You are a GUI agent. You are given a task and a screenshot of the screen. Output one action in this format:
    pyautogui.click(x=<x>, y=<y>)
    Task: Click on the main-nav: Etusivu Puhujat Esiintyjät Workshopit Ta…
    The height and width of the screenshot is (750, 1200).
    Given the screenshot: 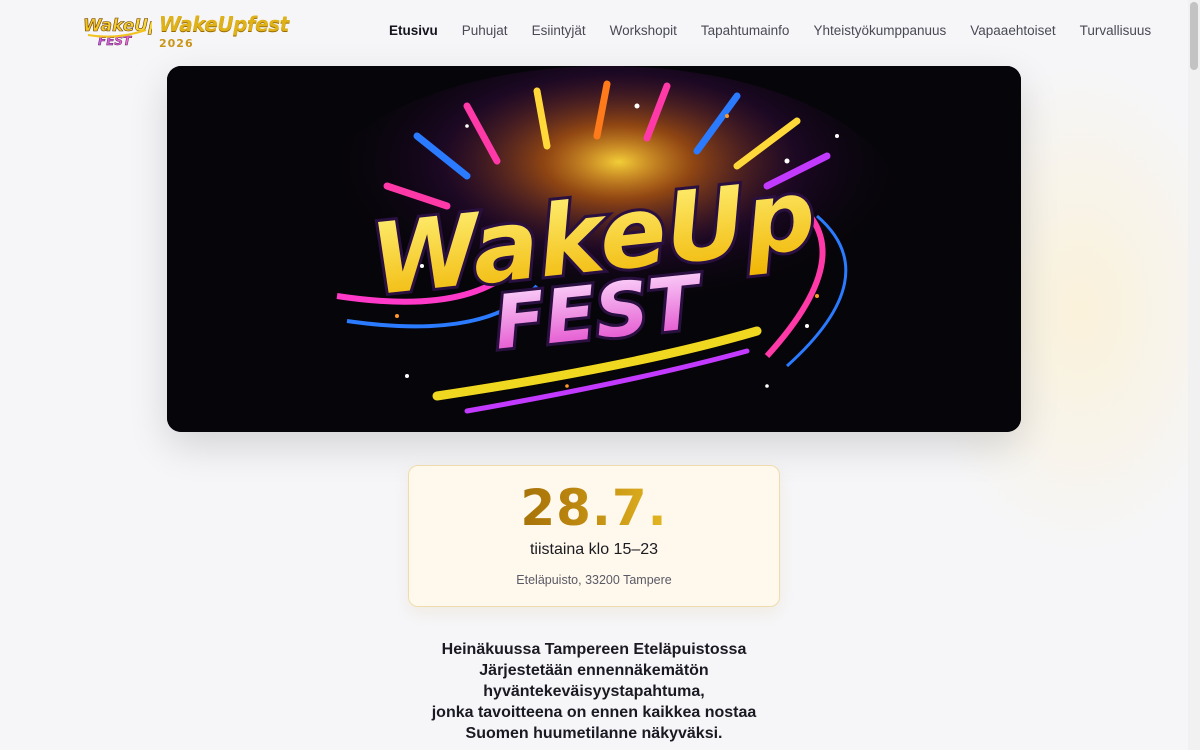 What is the action you would take?
    pyautogui.click(x=770, y=31)
    